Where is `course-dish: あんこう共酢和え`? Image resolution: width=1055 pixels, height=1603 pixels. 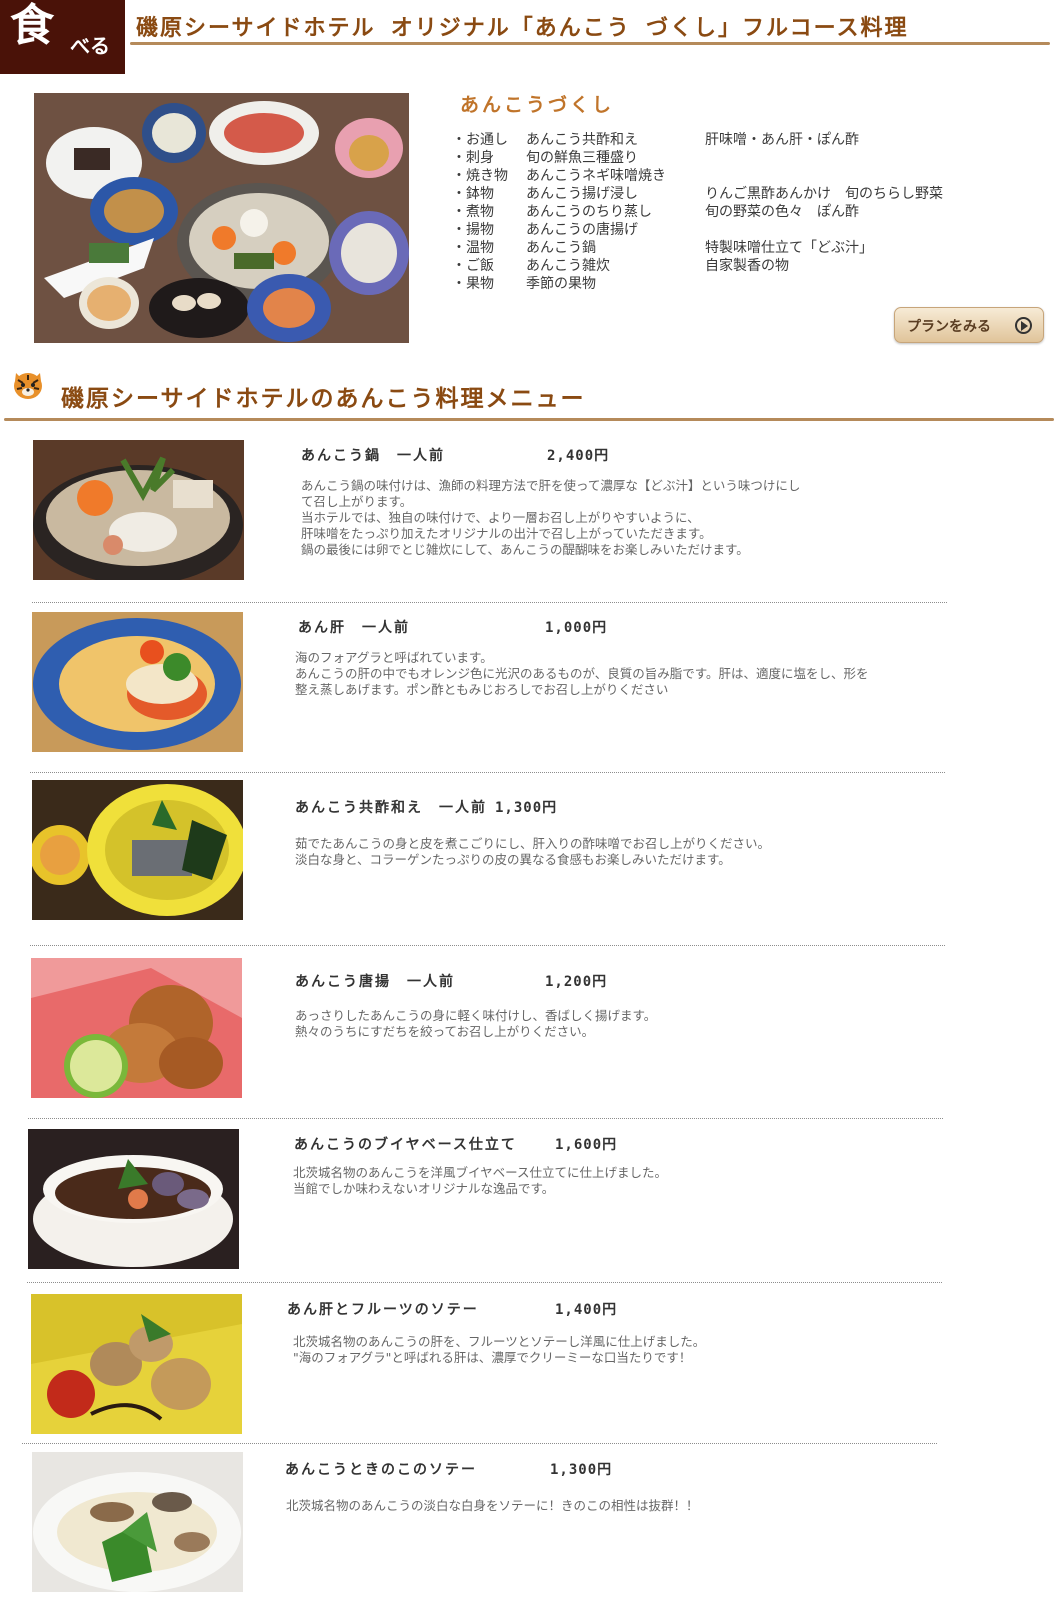 course-dish: あんこう共酢和え is located at coordinates (582, 140).